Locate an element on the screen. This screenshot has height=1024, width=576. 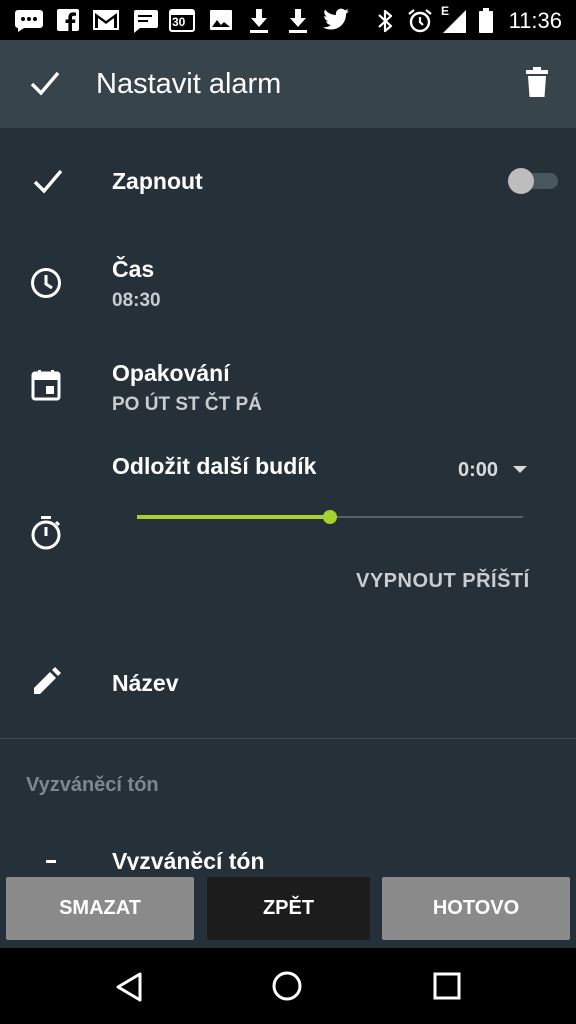
chat-bubble-icon is located at coordinates (29, 21).